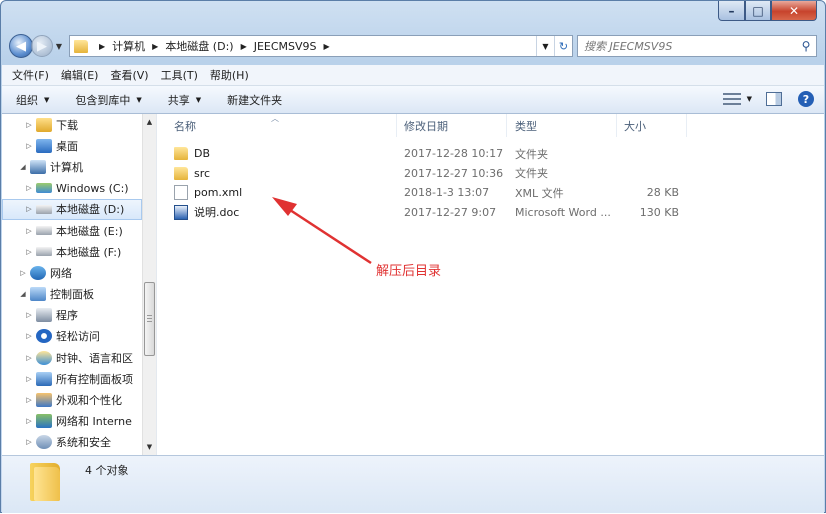 The width and height of the screenshot is (826, 514). Describe the element at coordinates (72, 272) in the screenshot. I see `nav-item-network: ▷ 网络` at that location.